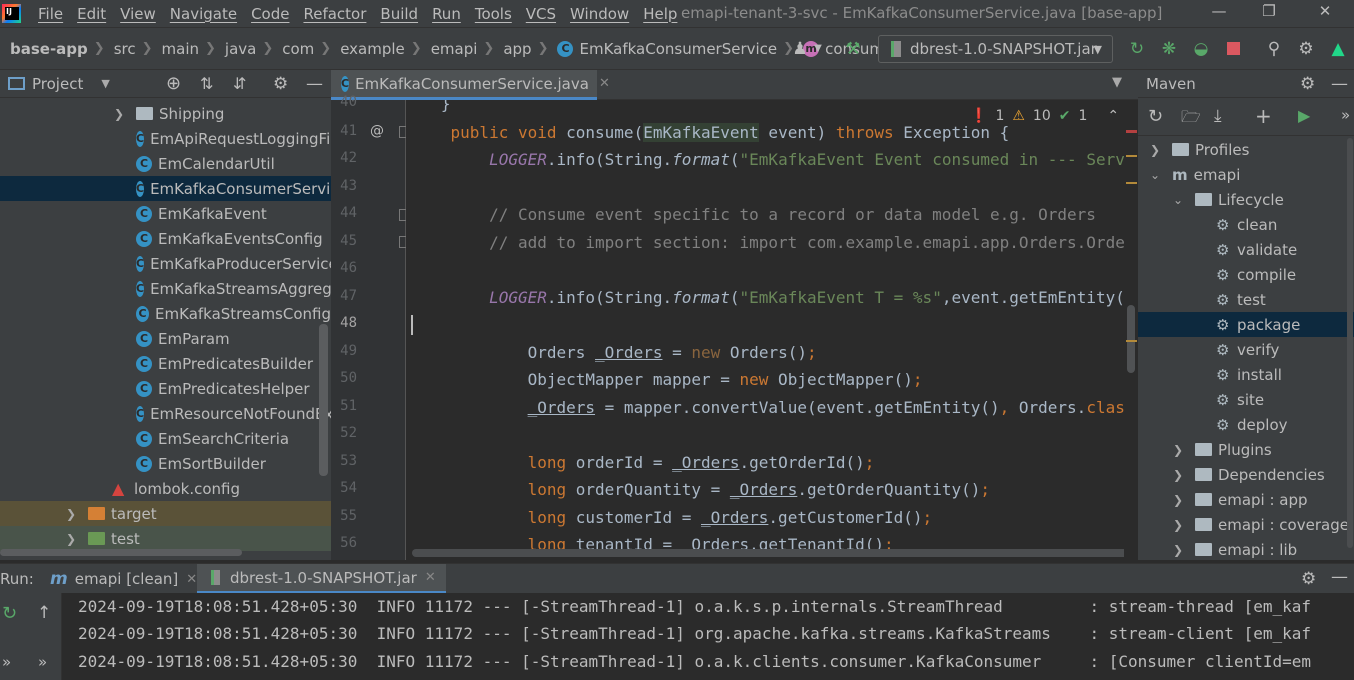 The width and height of the screenshot is (1354, 680). What do you see at coordinates (1246, 174) in the screenshot?
I see `maven-item-emapi: ⌄ m emapi` at bounding box center [1246, 174].